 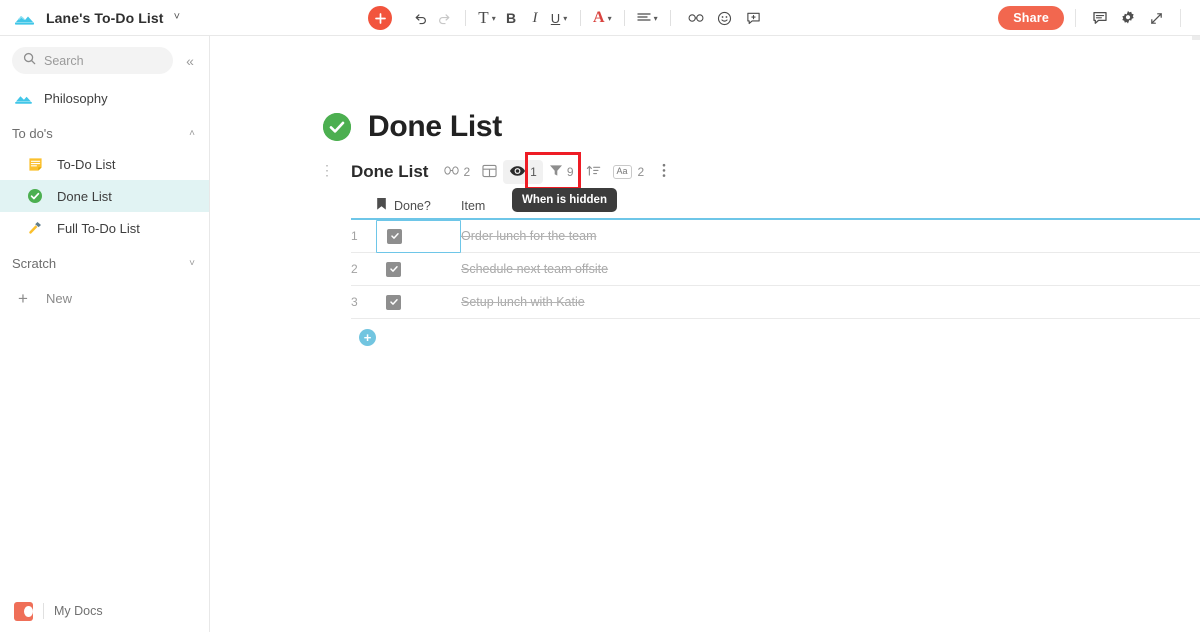 I want to click on kebab-icon, so click(x=664, y=172).